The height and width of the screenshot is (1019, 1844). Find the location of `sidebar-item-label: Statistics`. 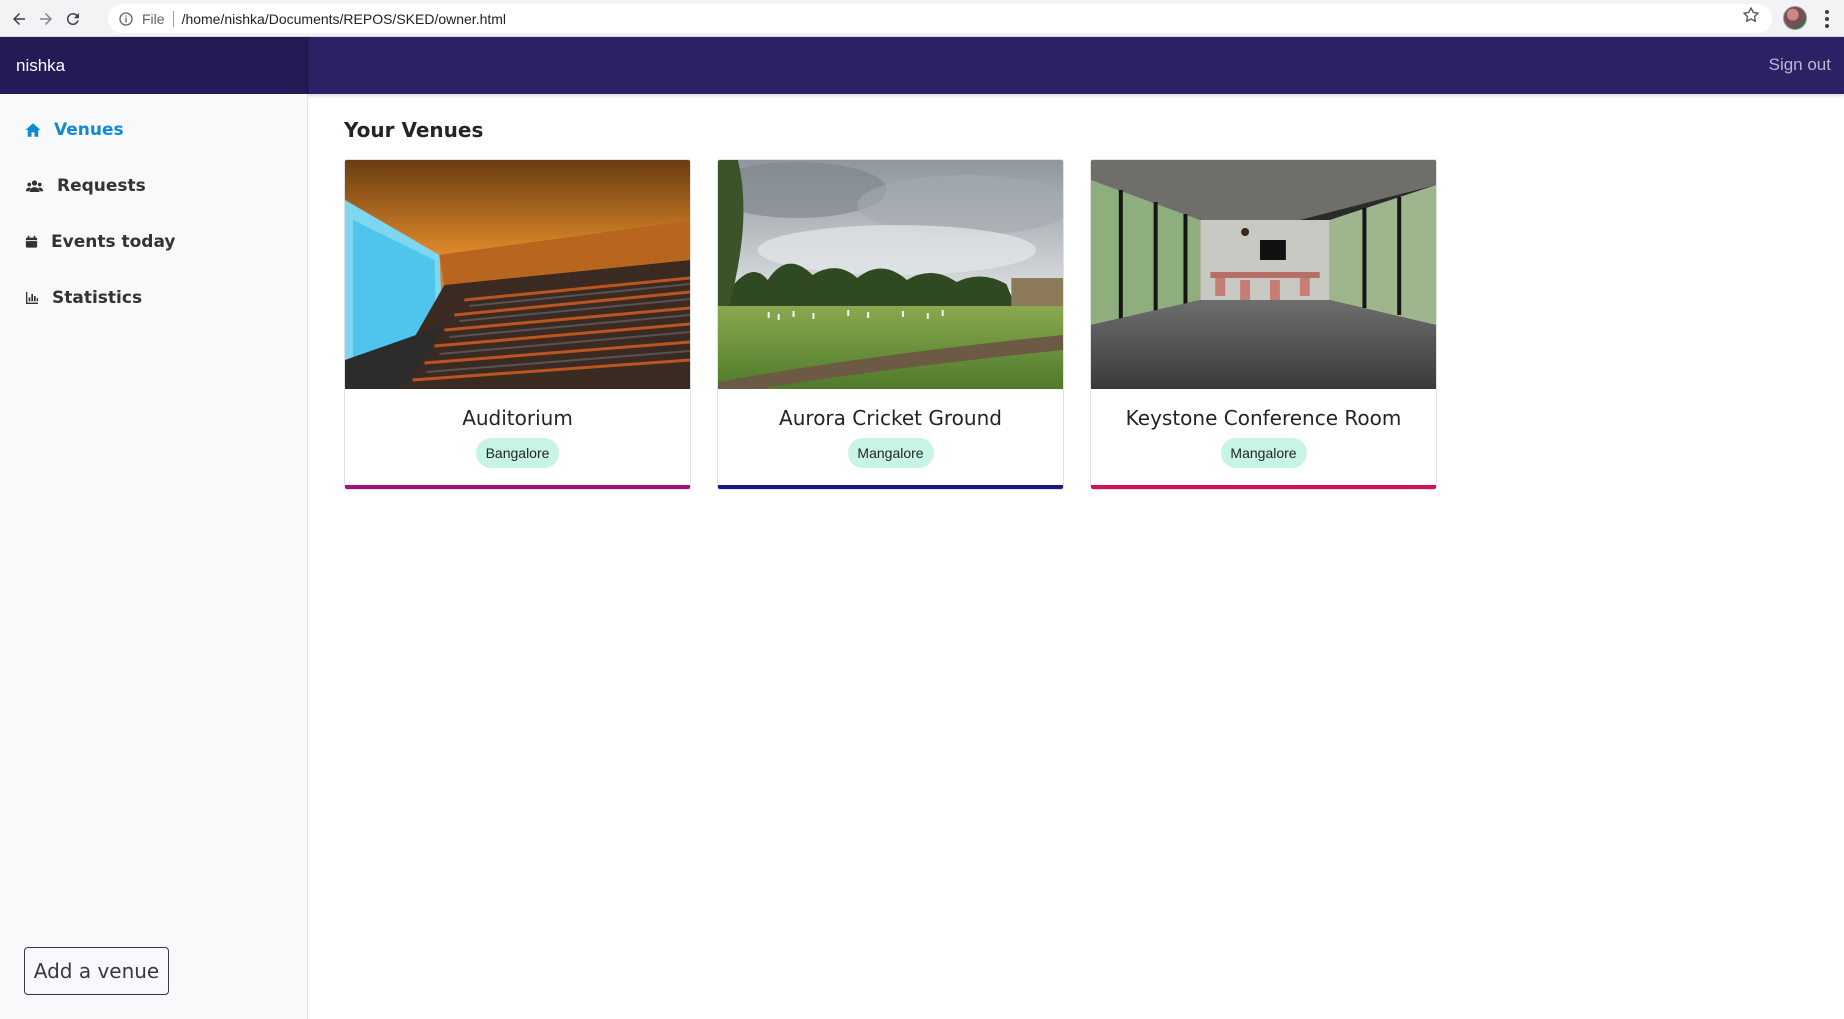

sidebar-item-label: Statistics is located at coordinates (97, 298).